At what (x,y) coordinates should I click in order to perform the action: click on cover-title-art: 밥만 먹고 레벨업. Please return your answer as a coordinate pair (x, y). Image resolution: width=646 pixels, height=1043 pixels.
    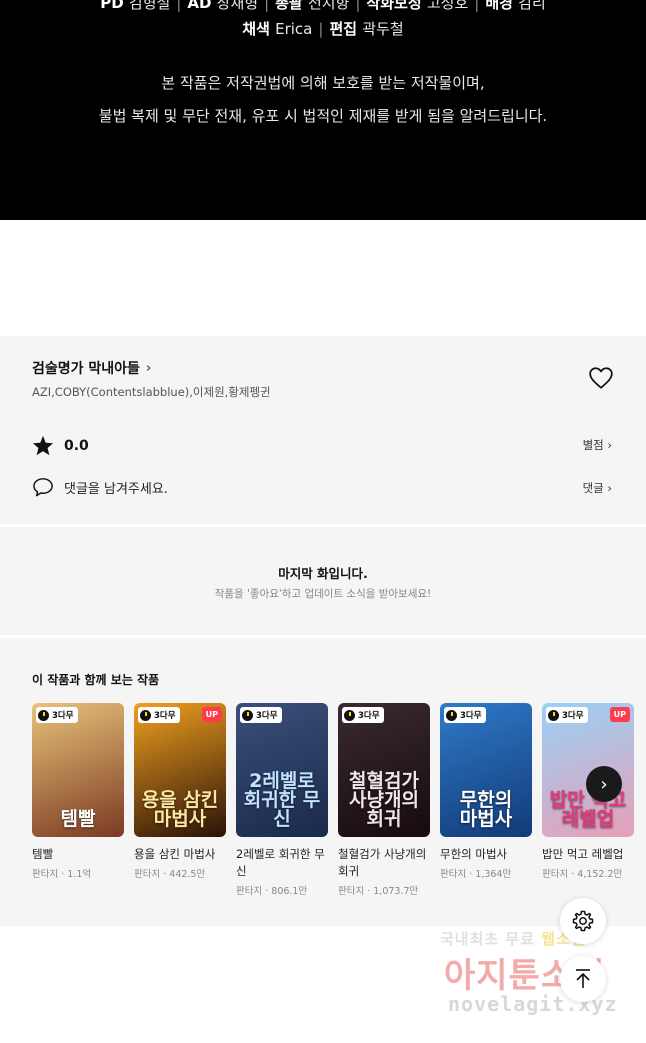
    Looking at the image, I should click on (588, 809).